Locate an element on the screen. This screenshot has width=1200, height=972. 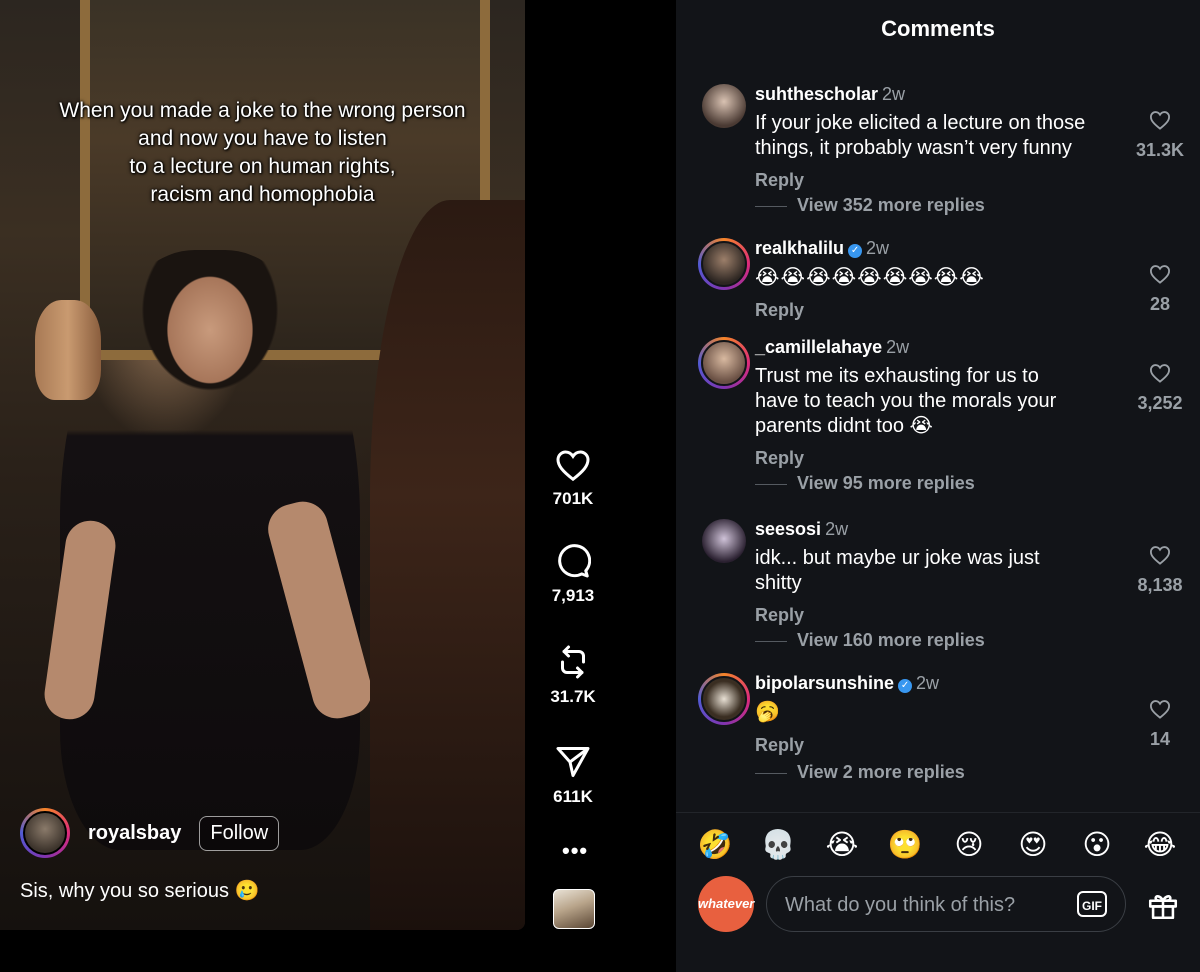
video-subject-right is located at coordinates (447, 565).